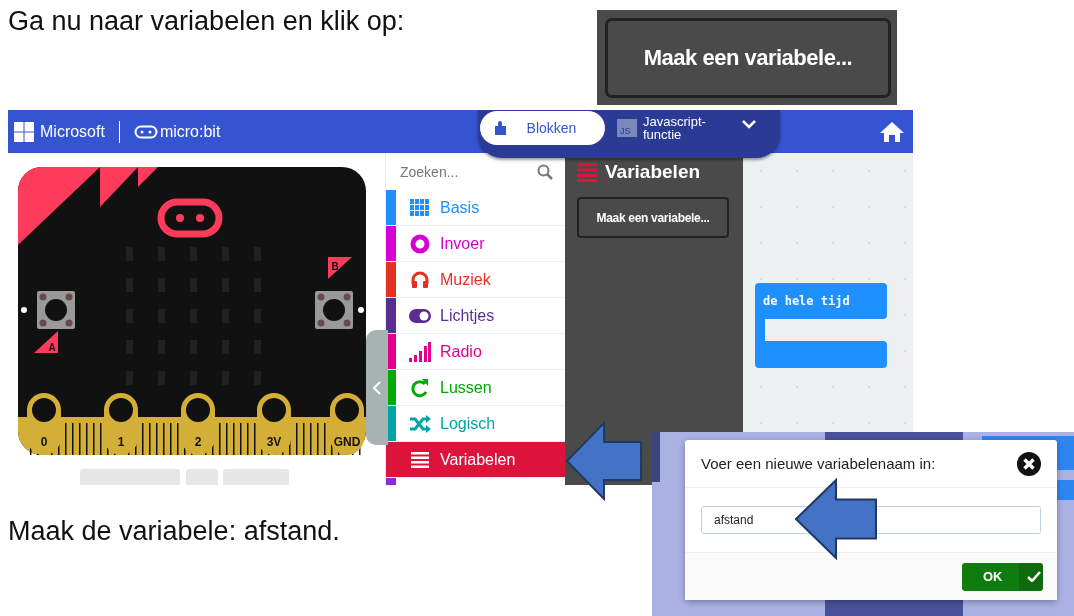 The width and height of the screenshot is (1074, 616). What do you see at coordinates (206, 21) in the screenshot?
I see `instruction-text: Ga nu naar variabelen en klik op:` at bounding box center [206, 21].